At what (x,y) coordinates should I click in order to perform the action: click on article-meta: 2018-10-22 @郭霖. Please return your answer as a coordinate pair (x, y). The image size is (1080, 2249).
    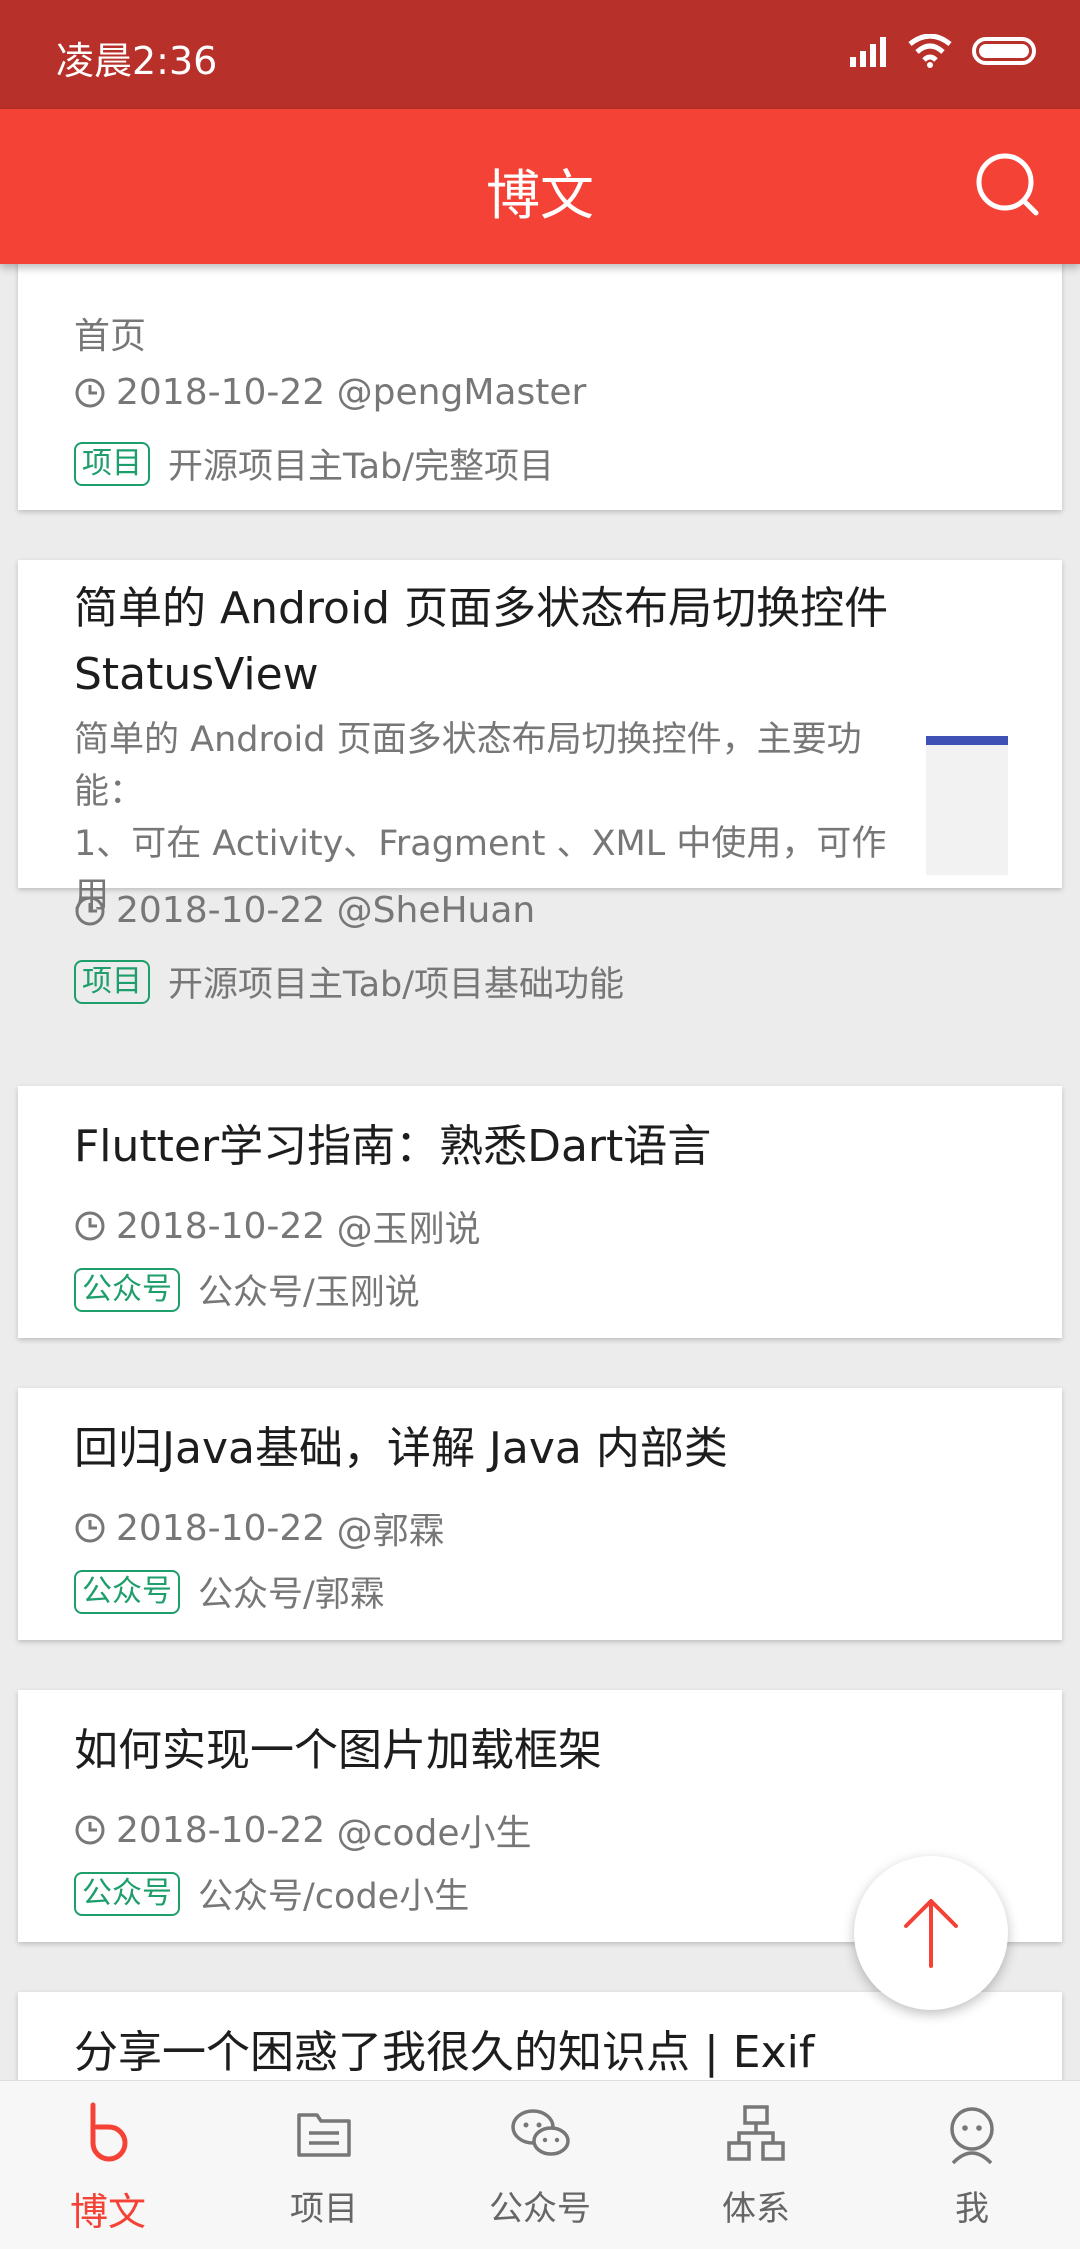
    Looking at the image, I should click on (259, 1528).